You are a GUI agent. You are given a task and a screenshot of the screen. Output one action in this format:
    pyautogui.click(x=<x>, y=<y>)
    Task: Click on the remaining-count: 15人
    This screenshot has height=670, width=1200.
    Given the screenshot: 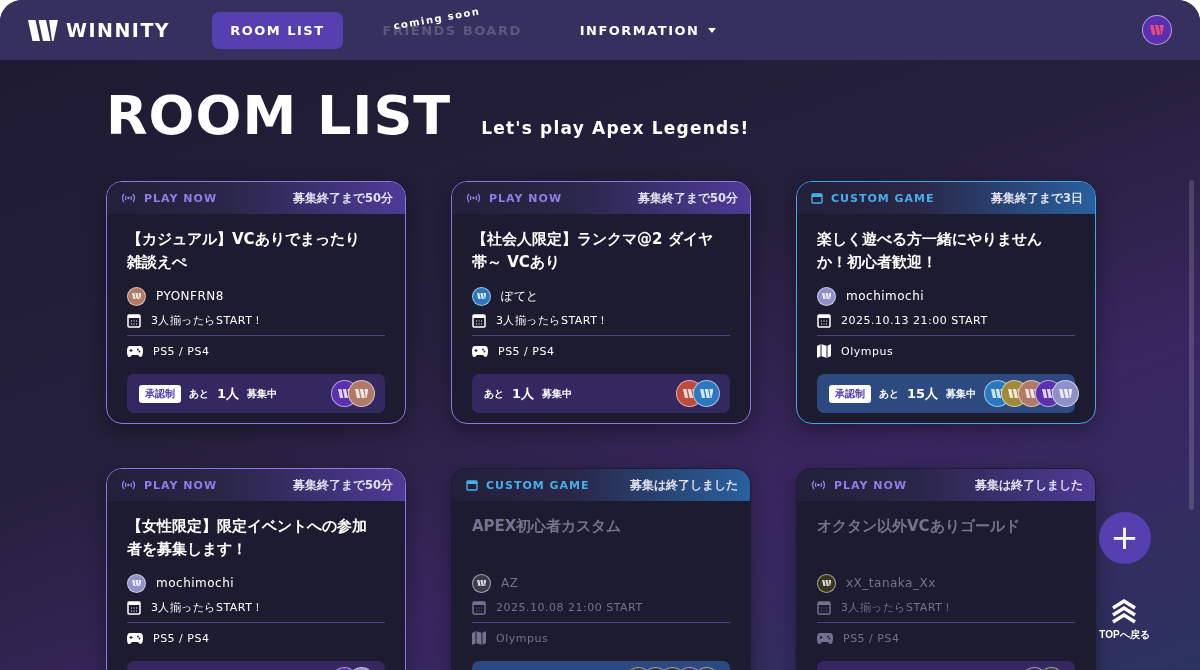 What is the action you would take?
    pyautogui.click(x=923, y=393)
    